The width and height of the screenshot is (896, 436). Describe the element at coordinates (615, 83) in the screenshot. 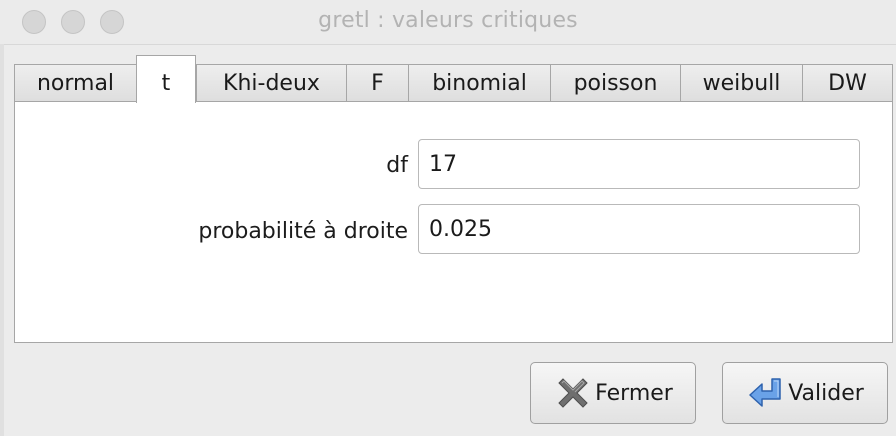

I see `tab-poisson: poisson` at that location.